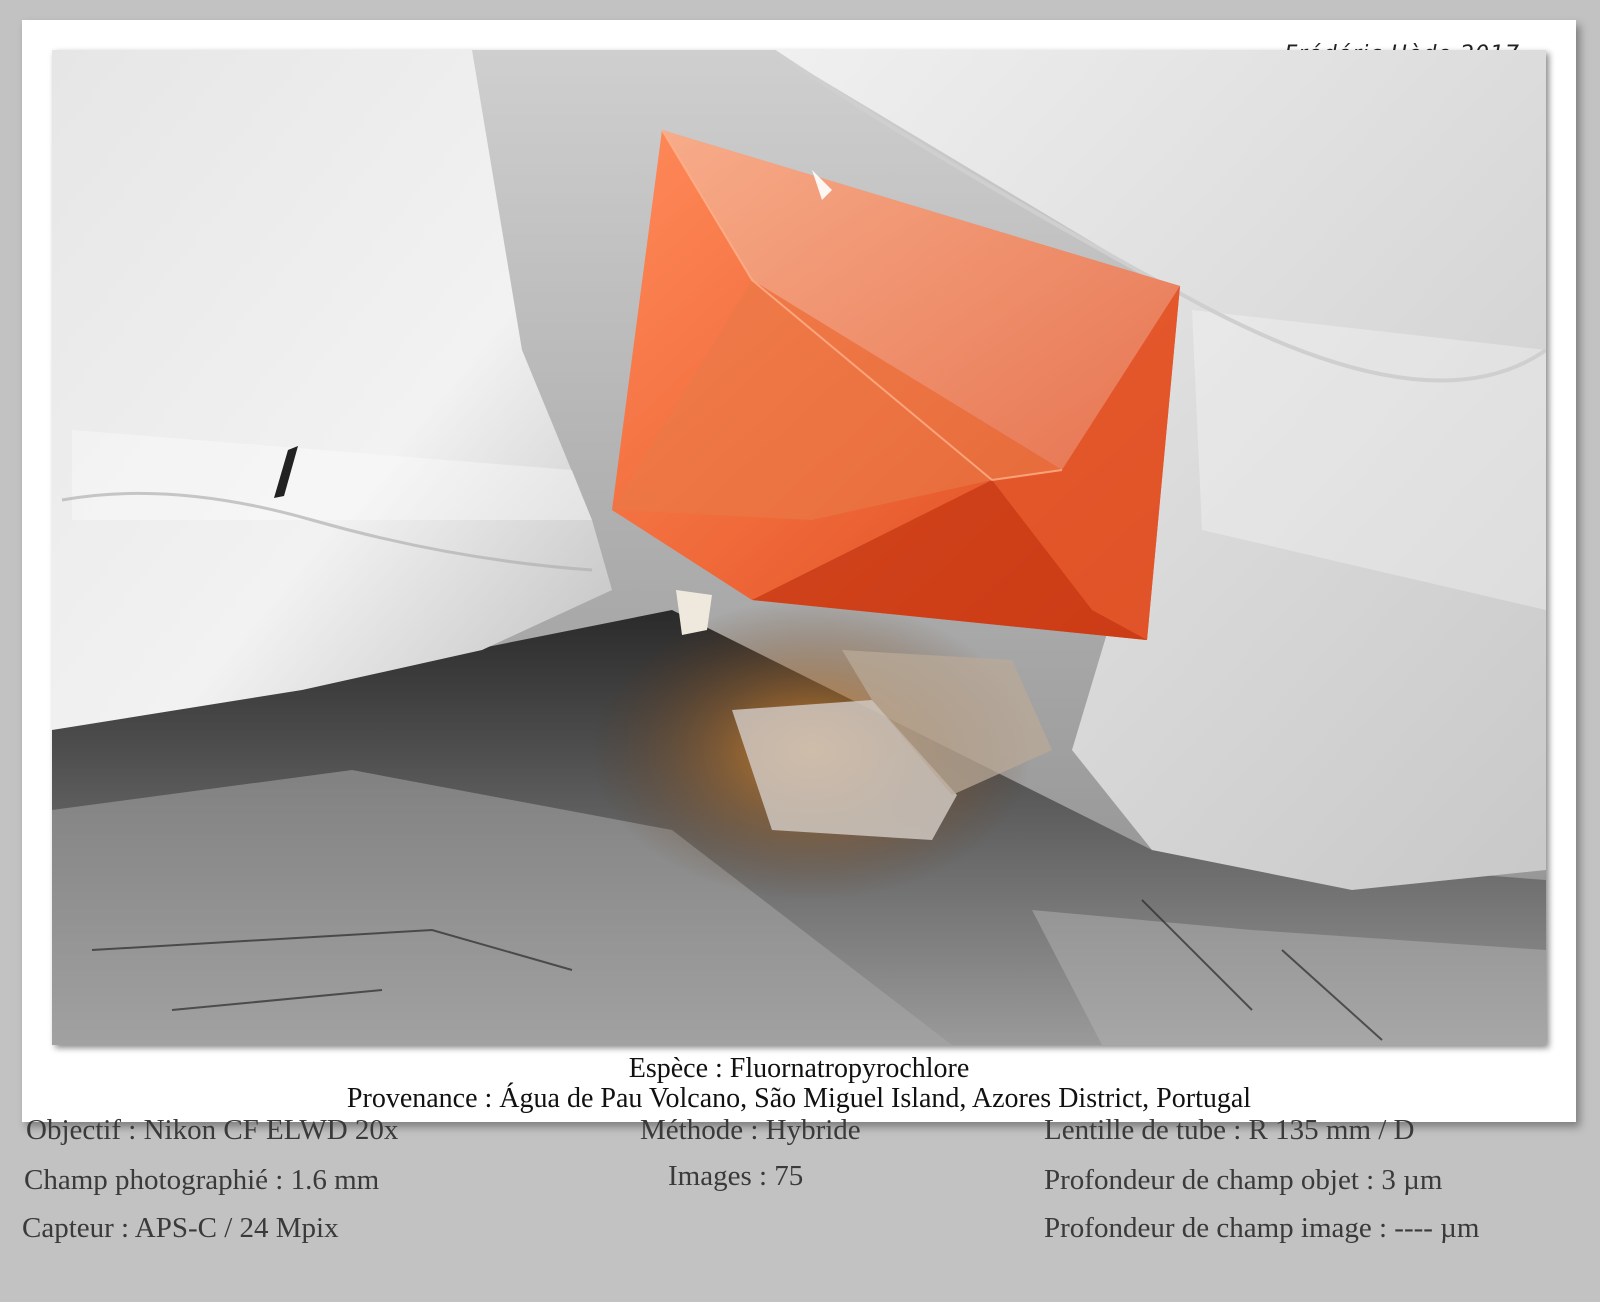 The height and width of the screenshot is (1302, 1600). What do you see at coordinates (212, 1130) in the screenshot?
I see `objective-spec: Objectif : Nikon CF ELWD 20x` at bounding box center [212, 1130].